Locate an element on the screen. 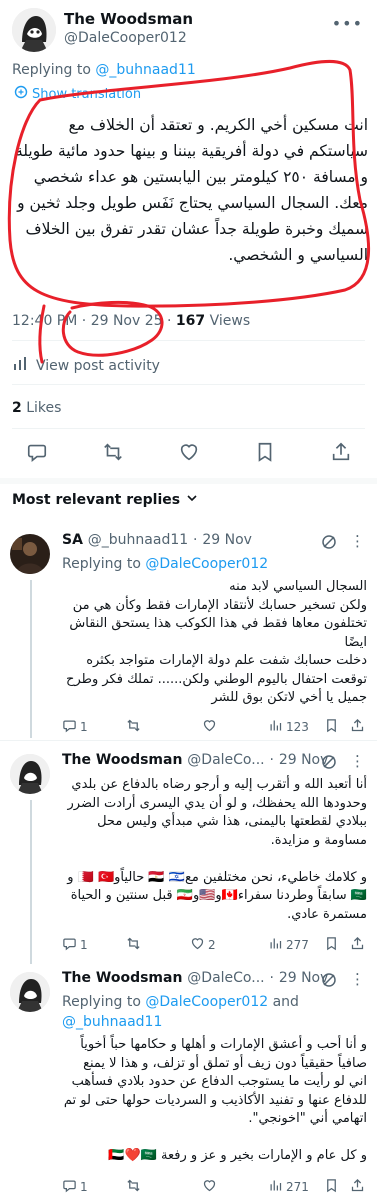  views-count: 123 is located at coordinates (297, 727).